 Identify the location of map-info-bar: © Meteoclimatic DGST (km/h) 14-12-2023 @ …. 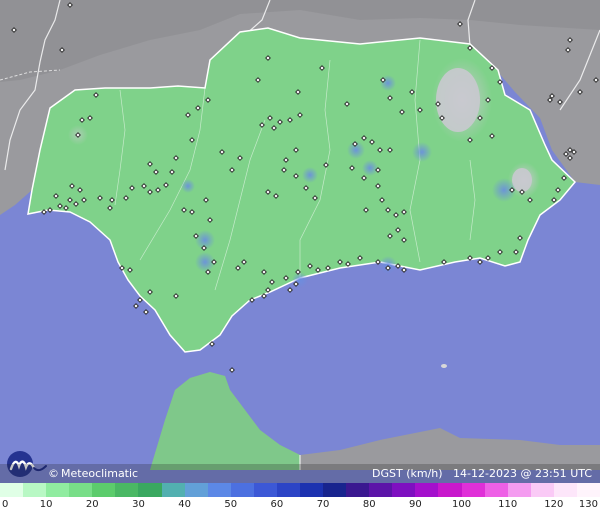
(300, 473).